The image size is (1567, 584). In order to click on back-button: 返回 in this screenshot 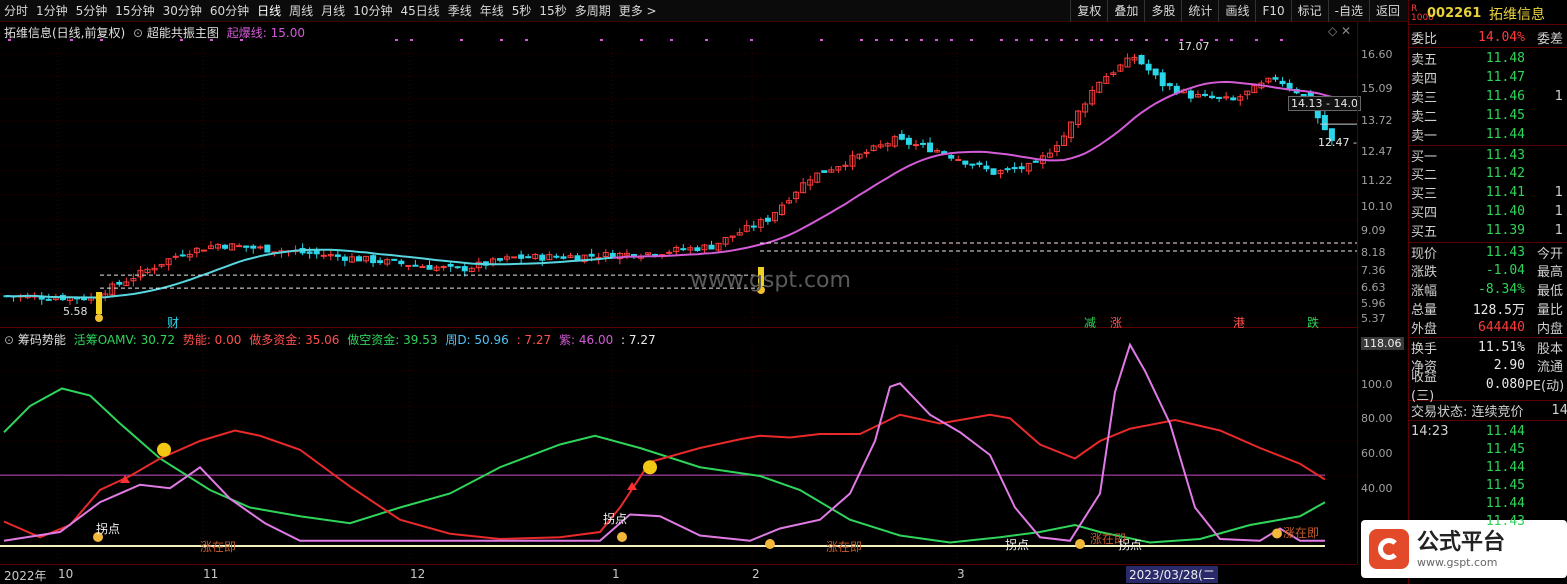, I will do `click(1387, 11)`.